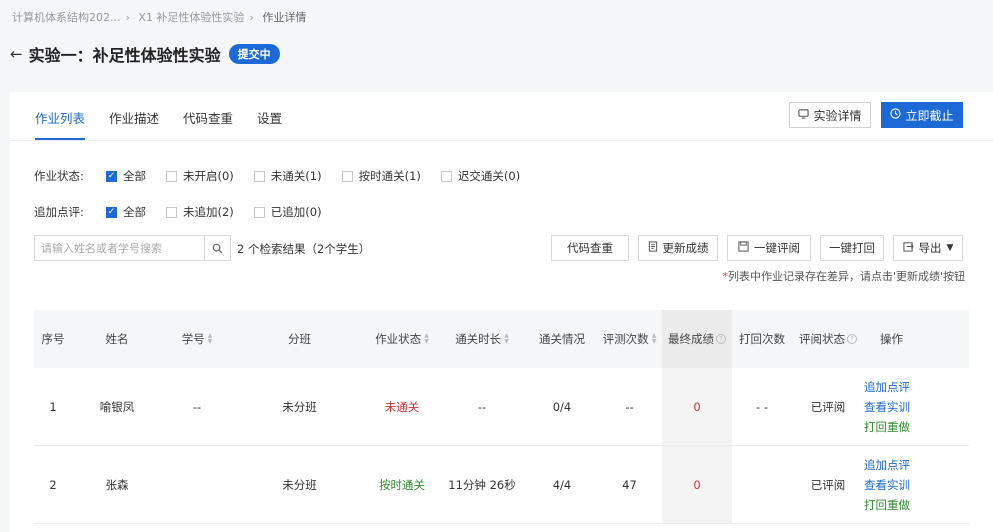 The height and width of the screenshot is (532, 993). What do you see at coordinates (828, 339) in the screenshot?
I see `col-review-status: 评阅状态?` at bounding box center [828, 339].